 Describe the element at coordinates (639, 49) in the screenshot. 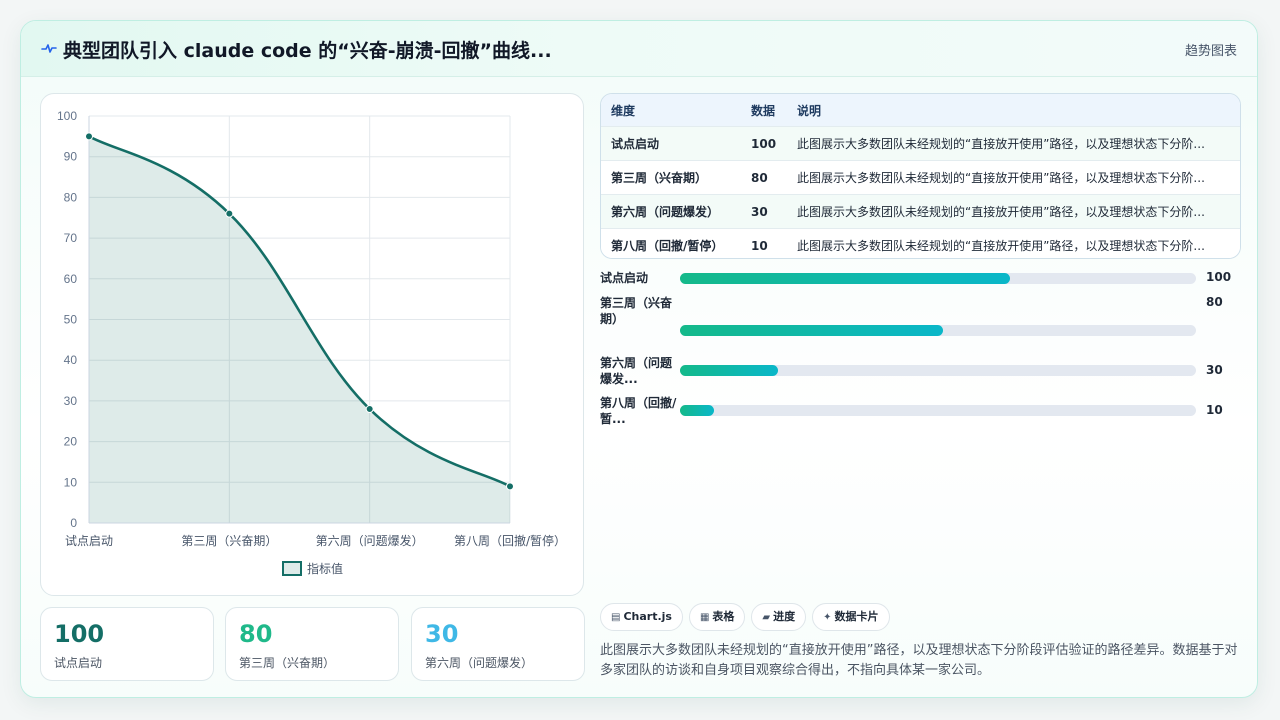

I see `card-header: 典型团队引入 claude code 的“兴奋-崩溃-回撤”曲线... 趋势图表` at that location.